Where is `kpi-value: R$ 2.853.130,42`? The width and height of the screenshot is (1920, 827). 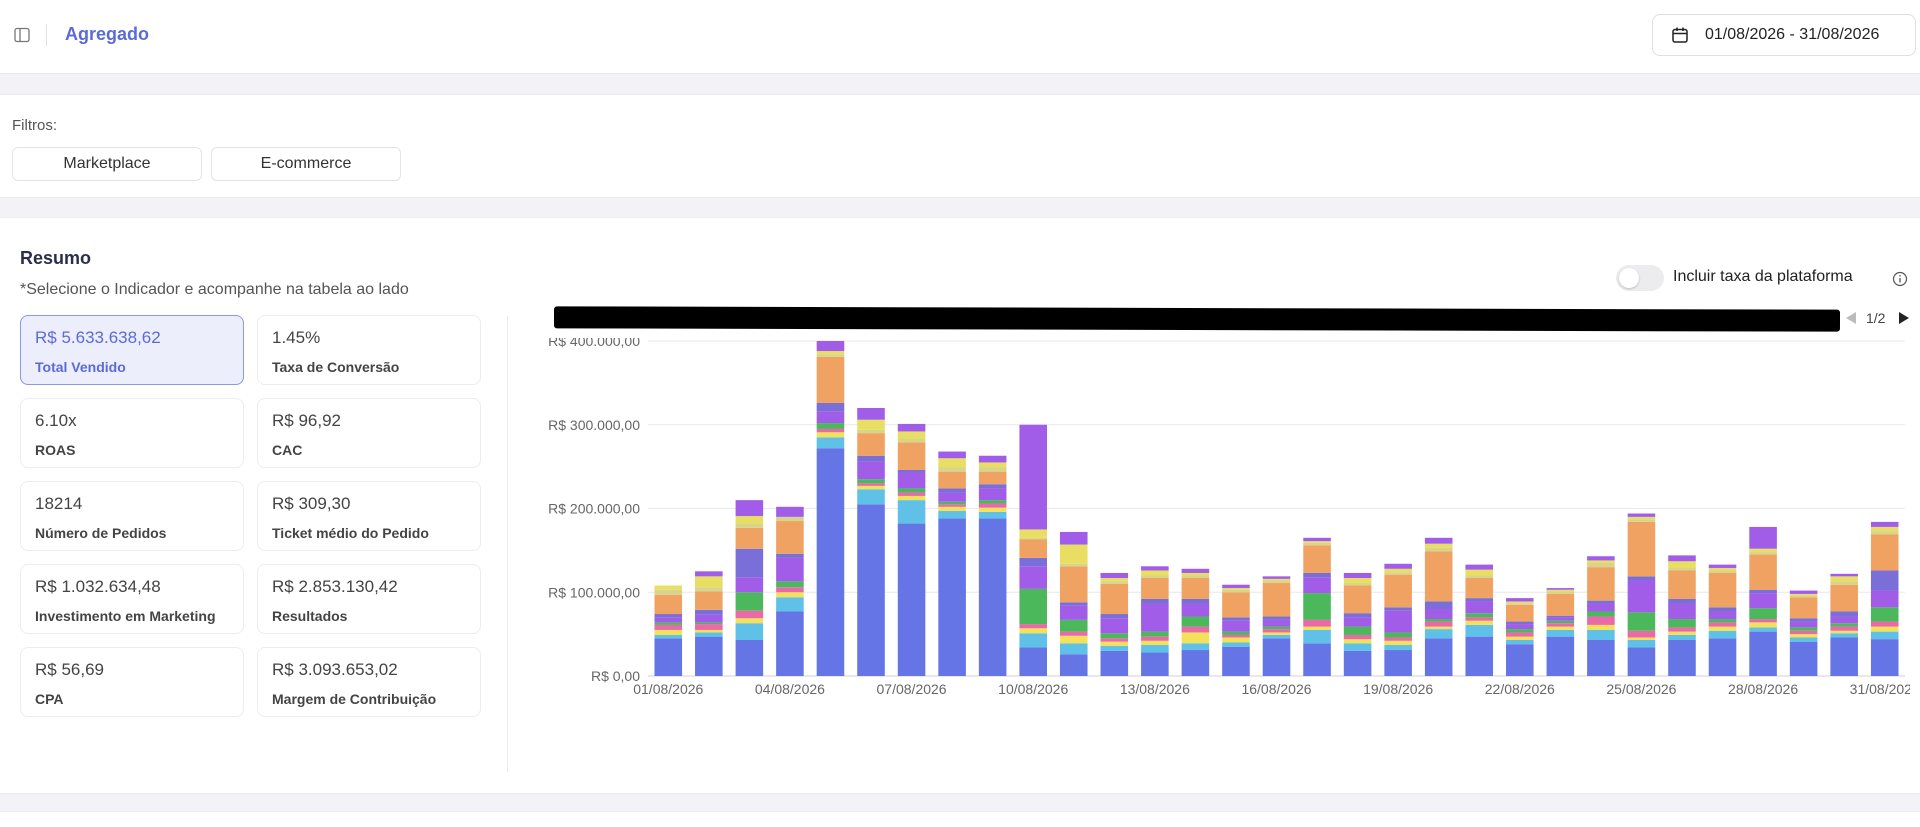 kpi-value: R$ 2.853.130,42 is located at coordinates (335, 586).